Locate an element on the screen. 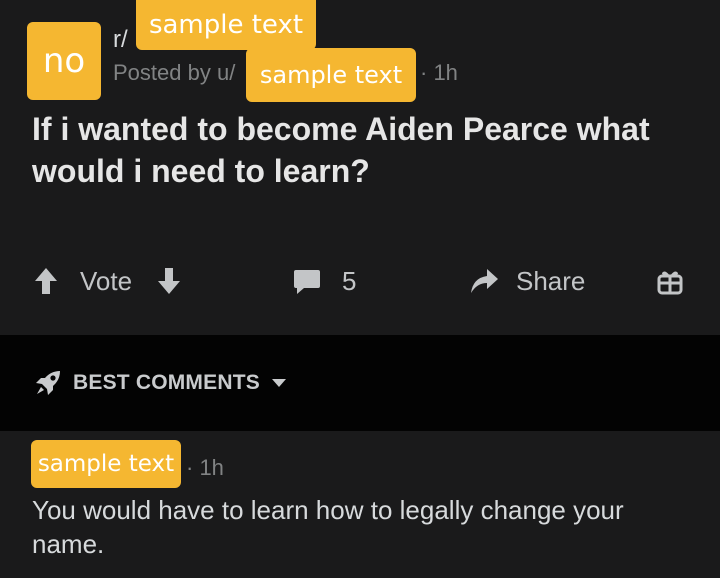  post-action-bar: Vote 5 Share is located at coordinates (360, 281).